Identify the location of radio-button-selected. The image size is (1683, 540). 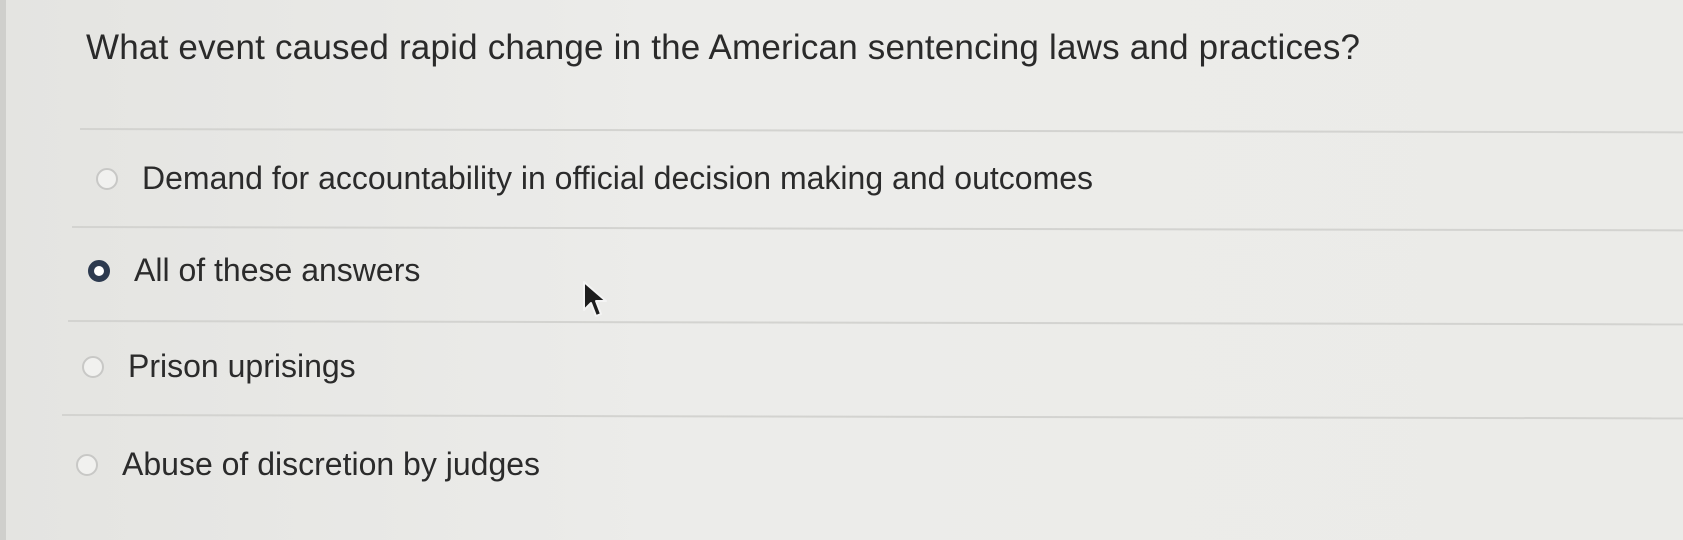
(99, 270).